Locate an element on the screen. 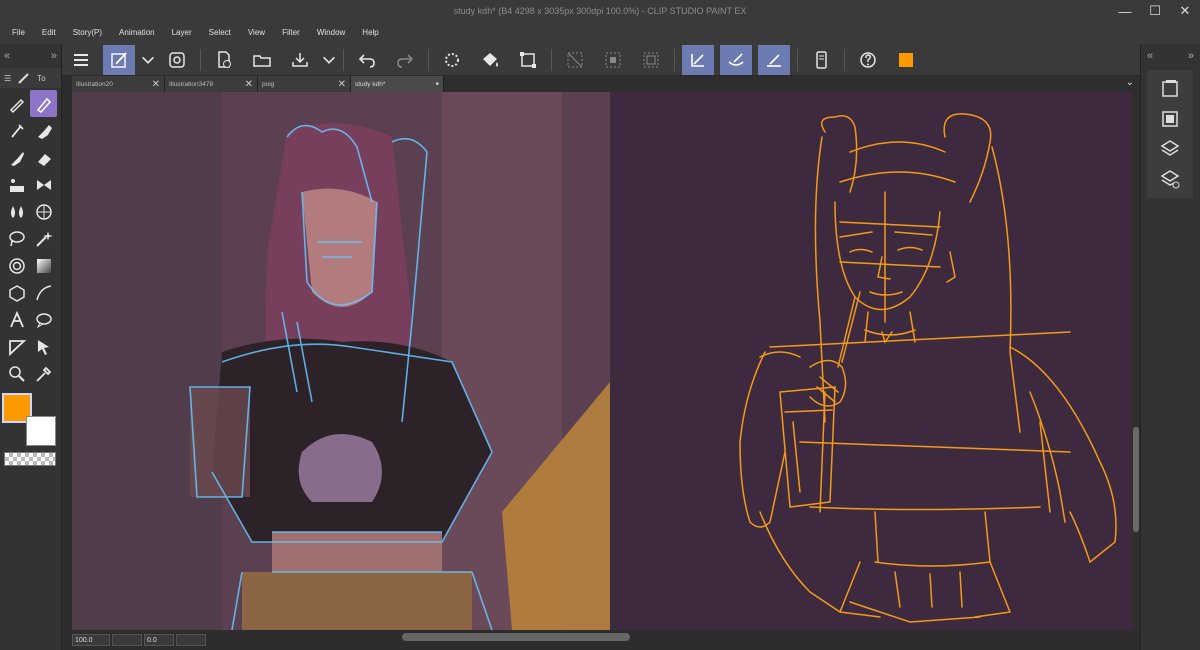 The image size is (1200, 650). fountain-pen-icon is located at coordinates (16, 130).